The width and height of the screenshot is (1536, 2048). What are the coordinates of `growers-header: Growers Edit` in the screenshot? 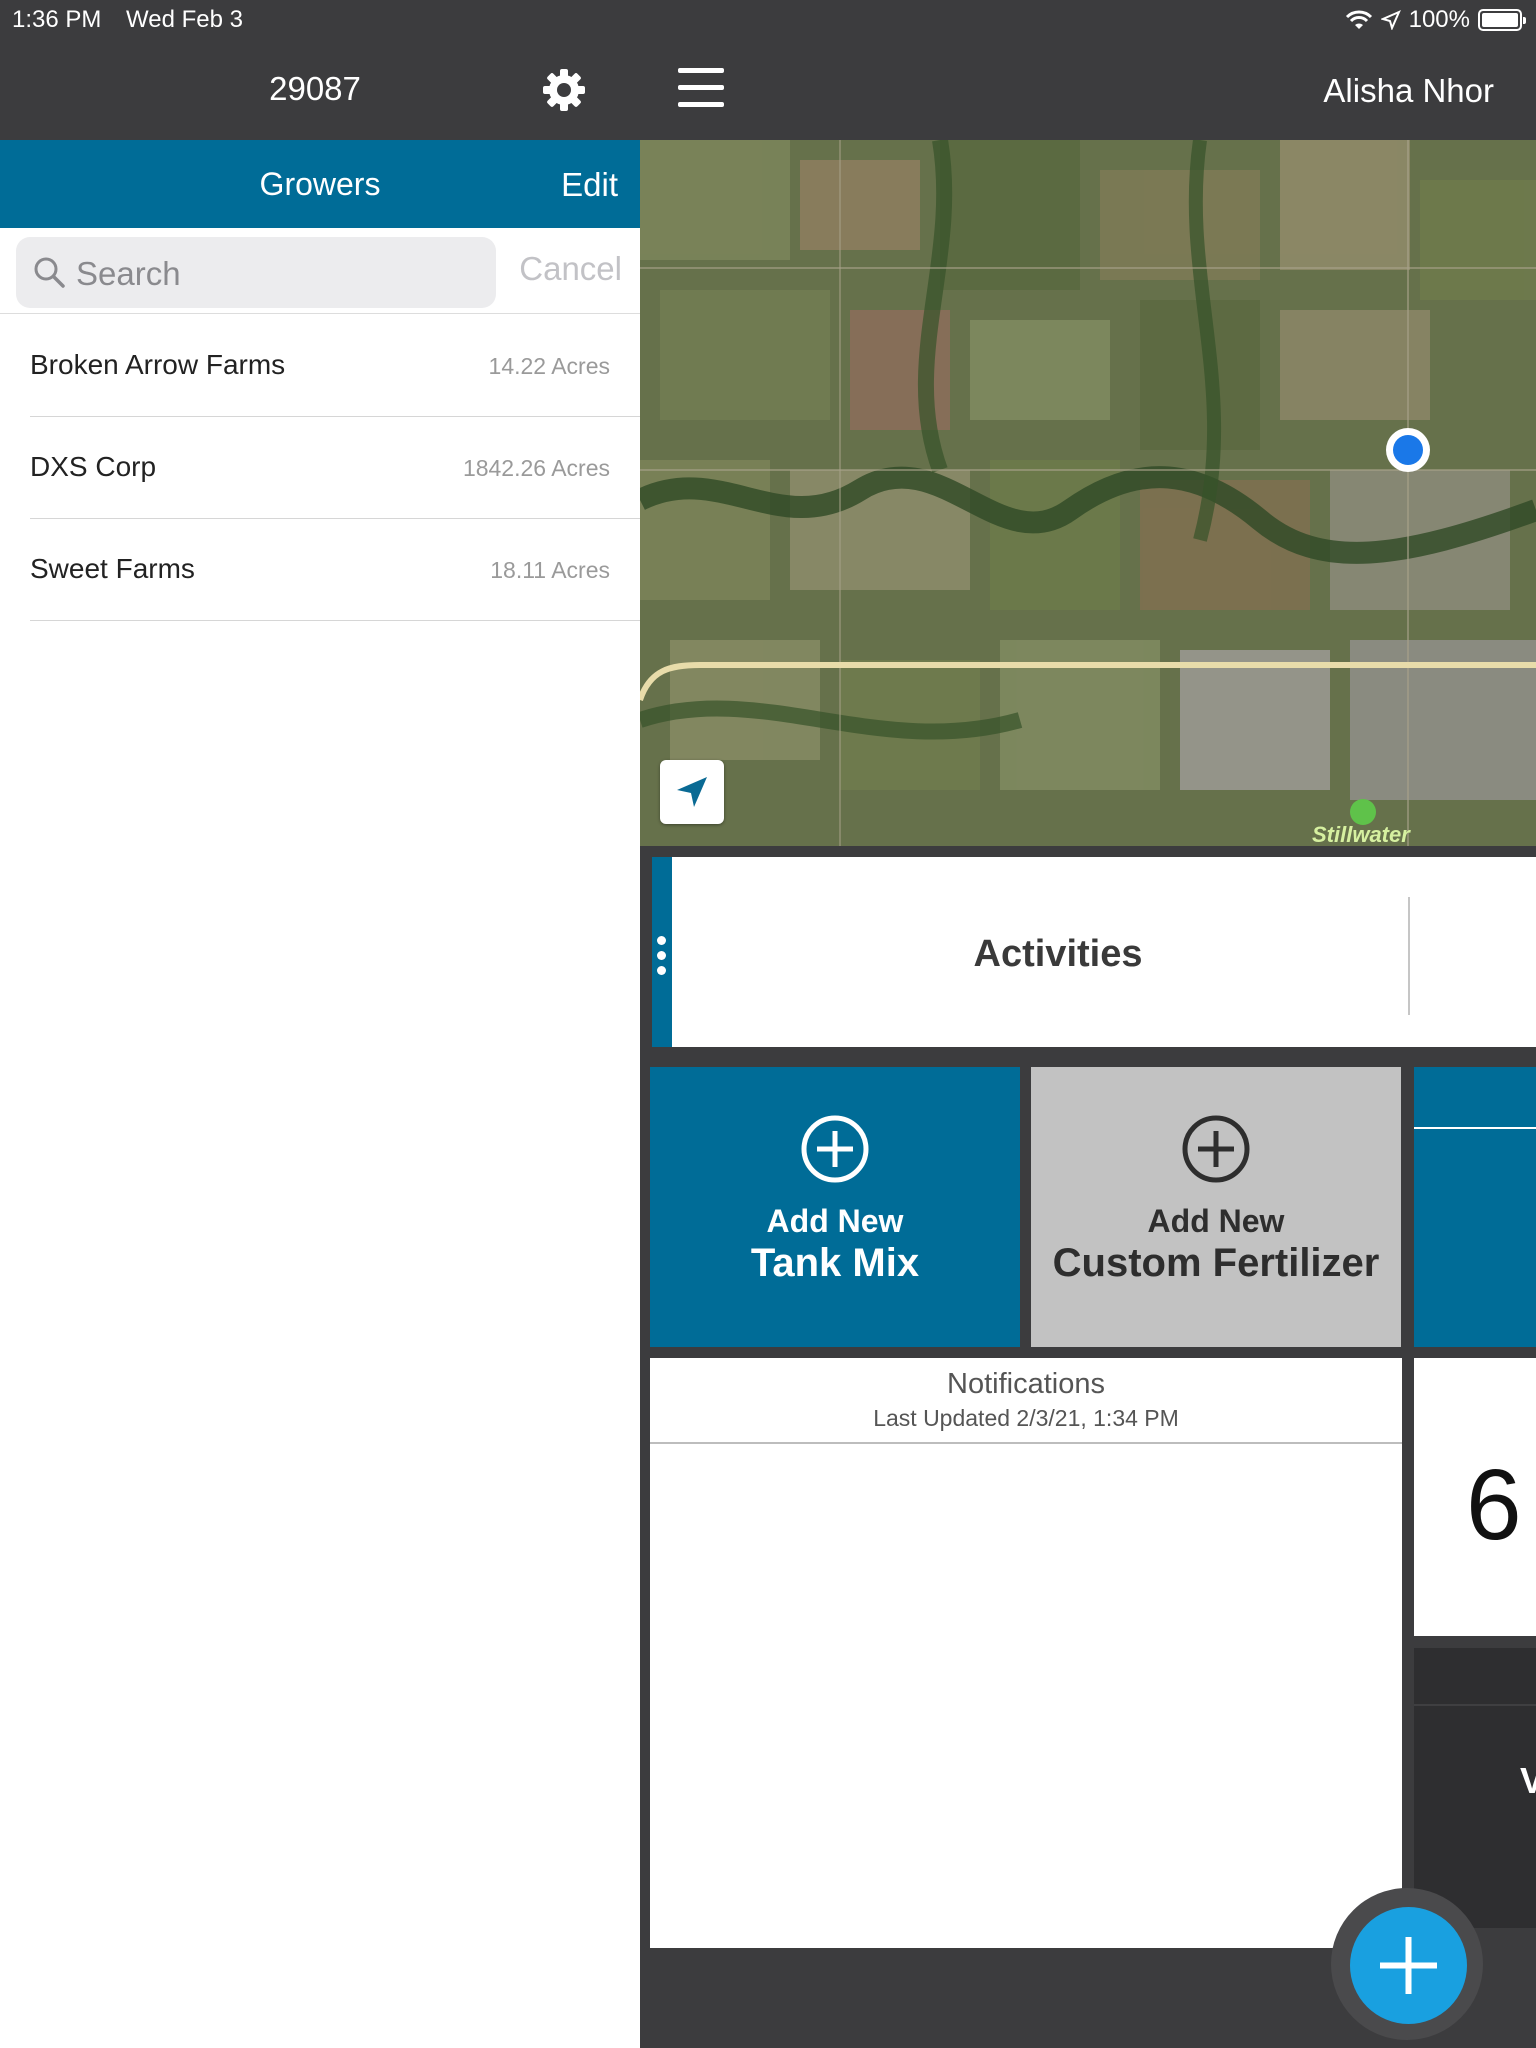 It's located at (320, 184).